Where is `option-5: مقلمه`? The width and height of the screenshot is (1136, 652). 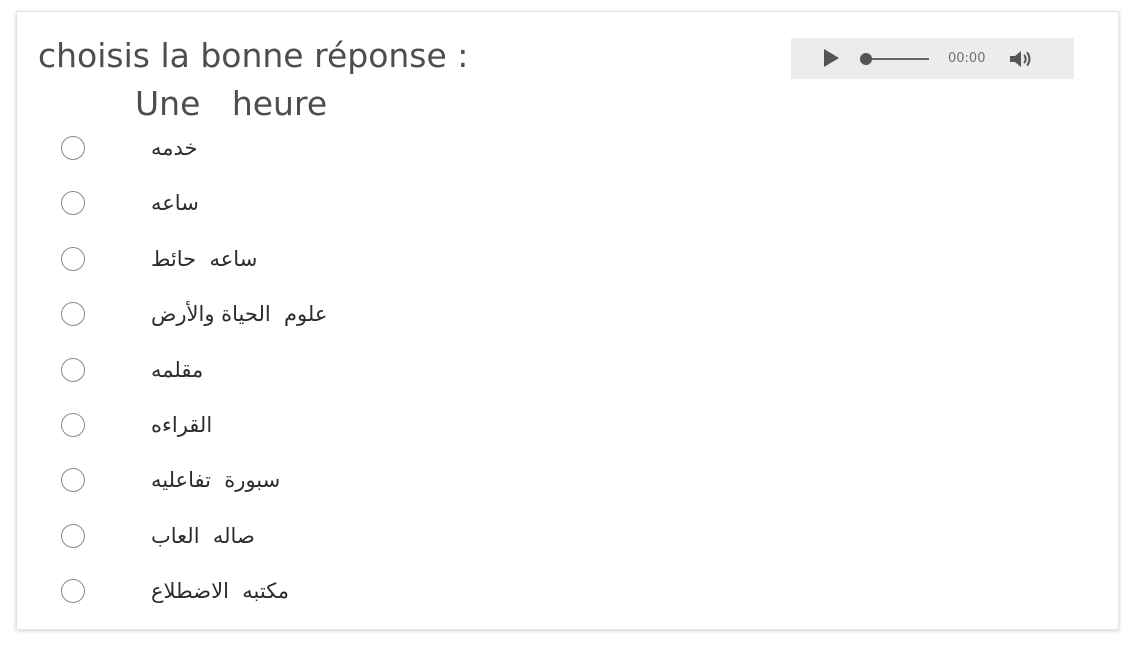
option-5: مقلمه is located at coordinates (311, 371).